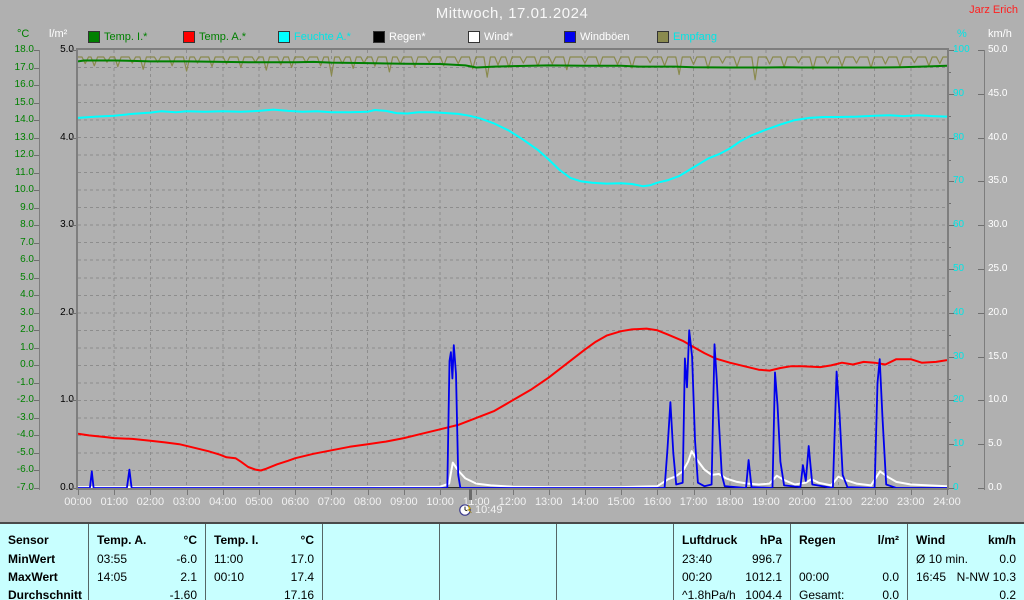 This screenshot has width=1024, height=600. I want to click on table-cell: hPa, so click(770, 540).